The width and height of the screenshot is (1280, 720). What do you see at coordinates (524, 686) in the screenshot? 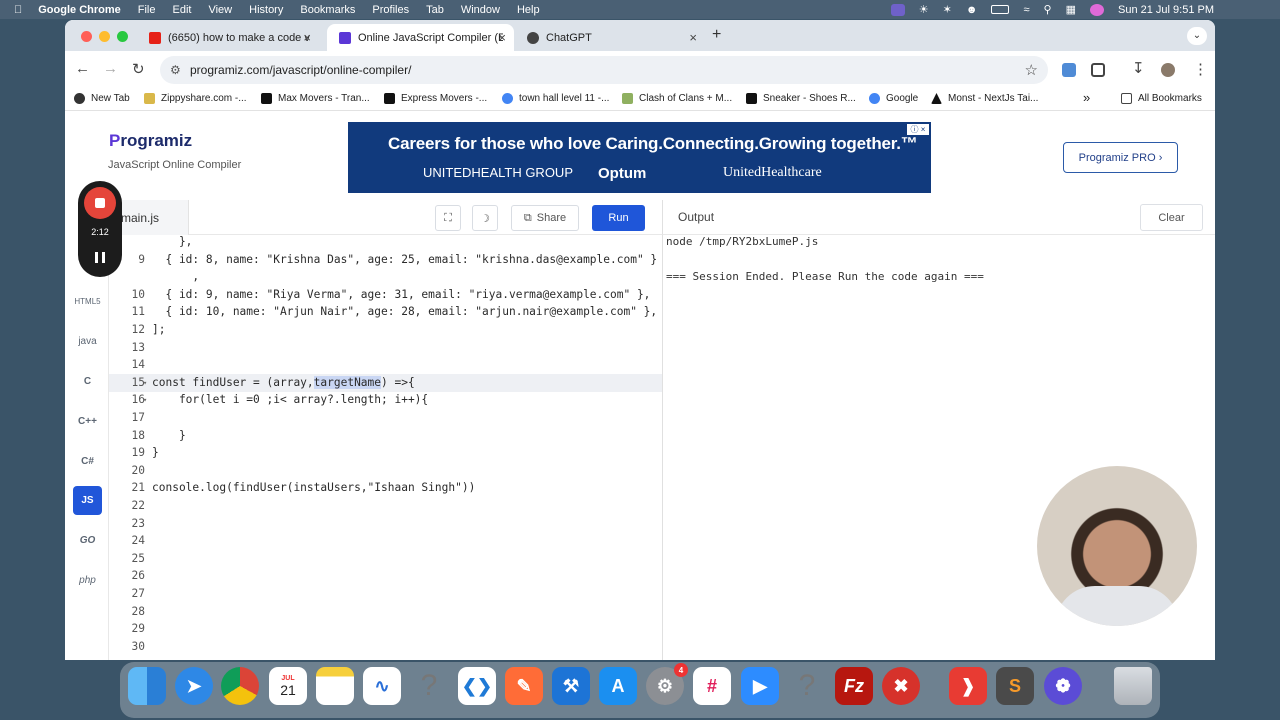
I see `postman-icon: ✎` at bounding box center [524, 686].